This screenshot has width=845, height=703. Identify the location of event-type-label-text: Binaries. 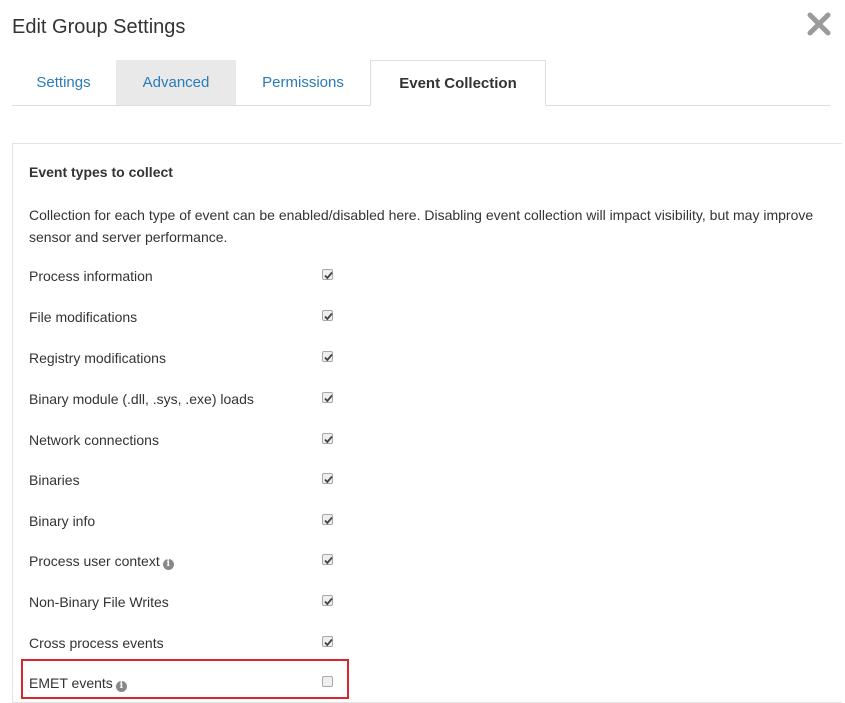
(54, 480).